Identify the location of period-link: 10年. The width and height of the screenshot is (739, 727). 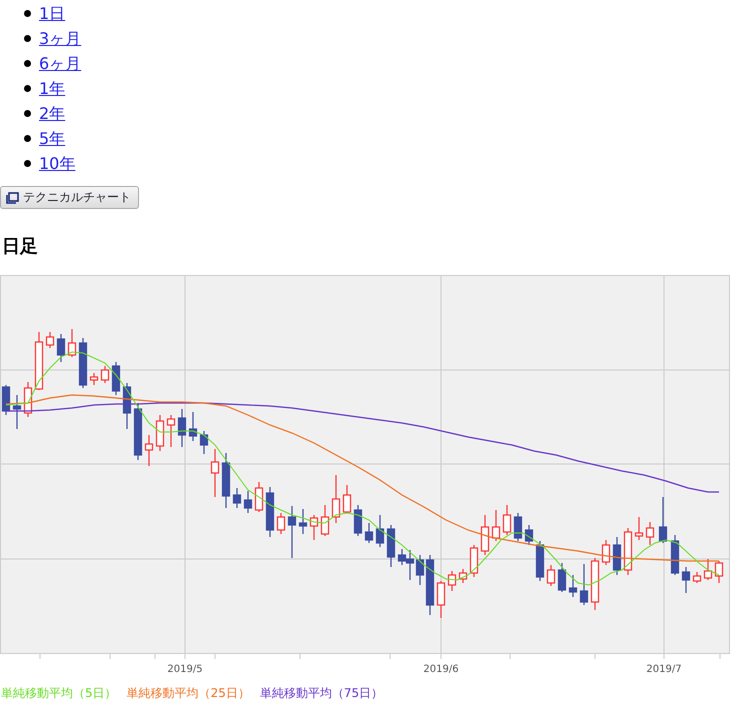
(57, 163).